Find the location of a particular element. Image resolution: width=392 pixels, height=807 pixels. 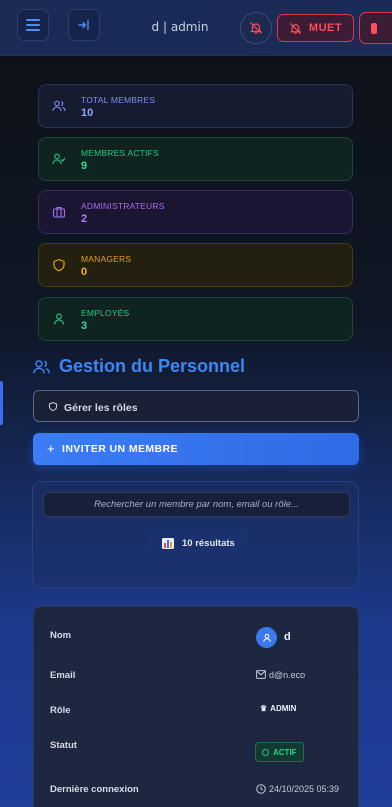

clock-icon is located at coordinates (261, 789).